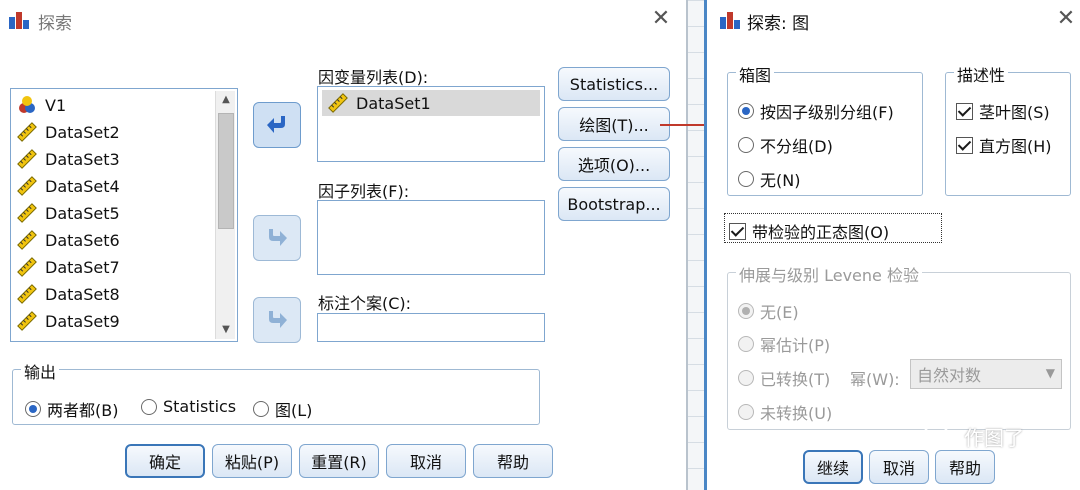 The height and width of the screenshot is (490, 1080). Describe the element at coordinates (56, 105) in the screenshot. I see `variable-name: V1` at that location.